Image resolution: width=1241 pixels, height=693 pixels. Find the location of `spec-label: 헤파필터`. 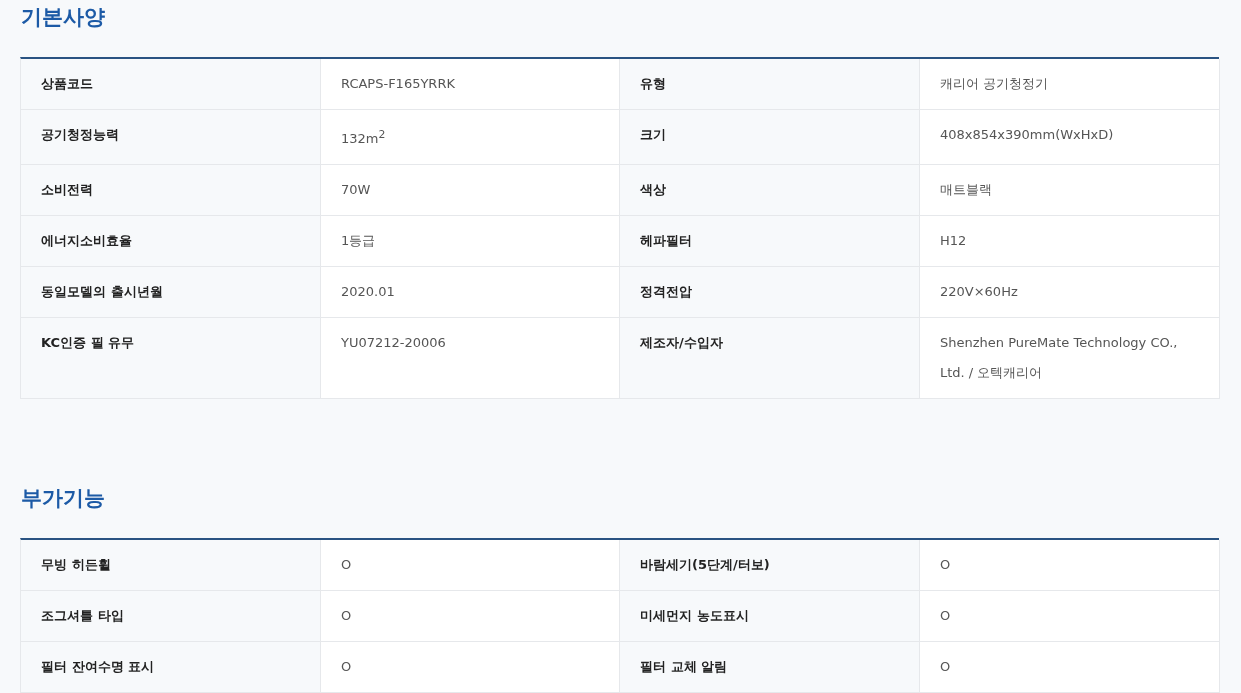

spec-label: 헤파필터 is located at coordinates (770, 242).